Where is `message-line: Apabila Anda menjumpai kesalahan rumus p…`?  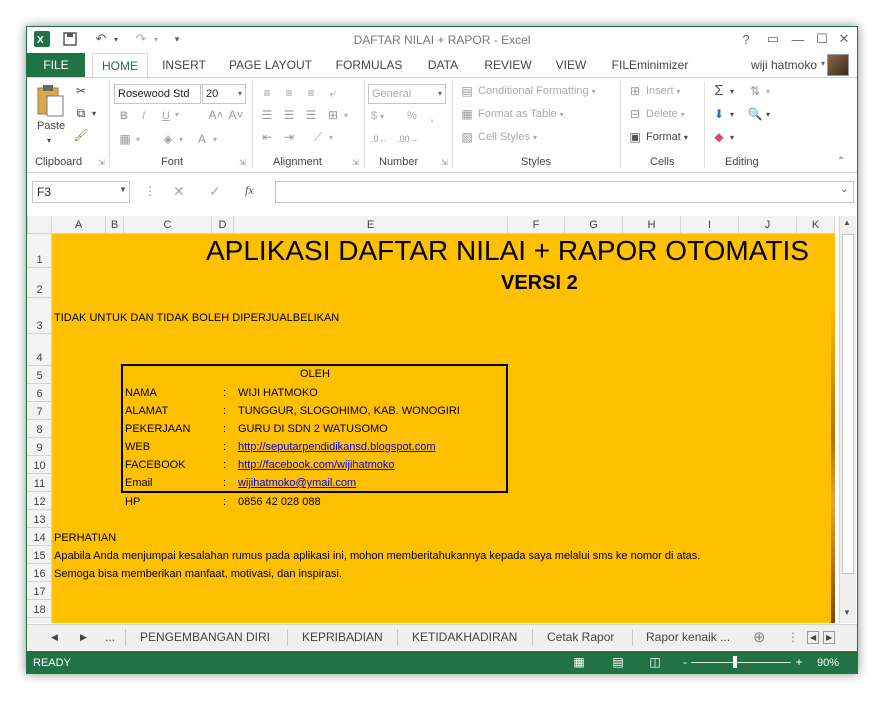
message-line: Apabila Anda menjumpai kesalahan rumus p… is located at coordinates (377, 556).